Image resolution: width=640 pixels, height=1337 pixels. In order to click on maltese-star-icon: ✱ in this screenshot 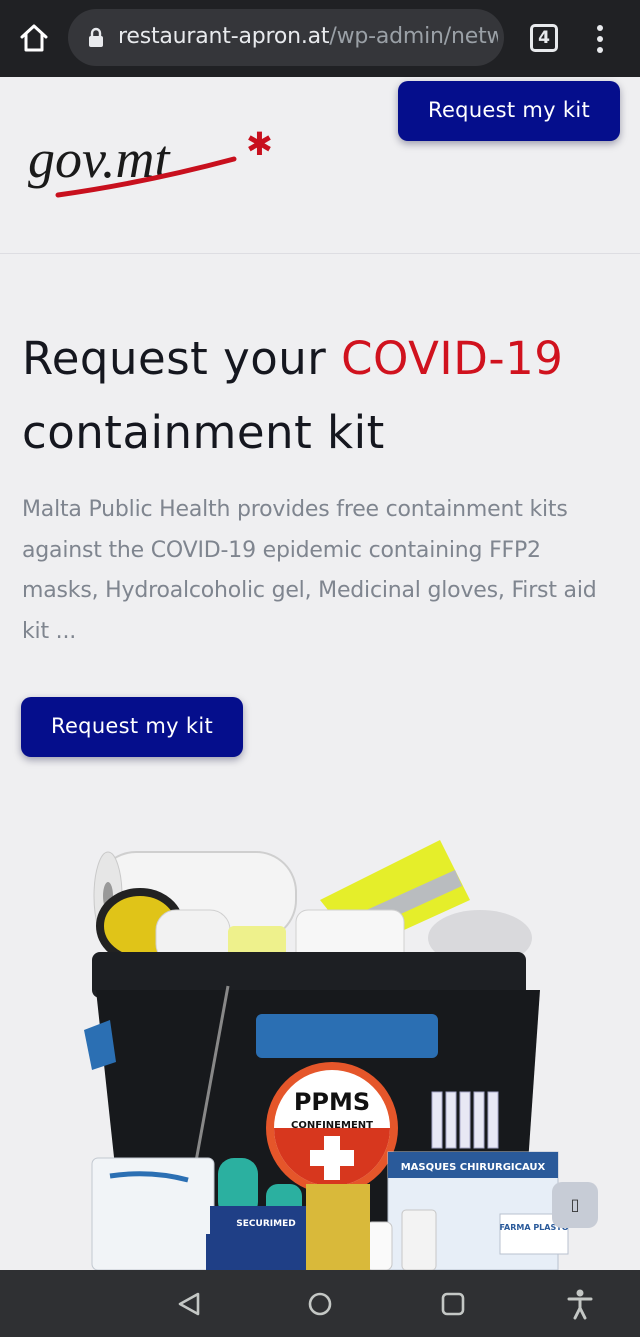, I will do `click(259, 144)`.